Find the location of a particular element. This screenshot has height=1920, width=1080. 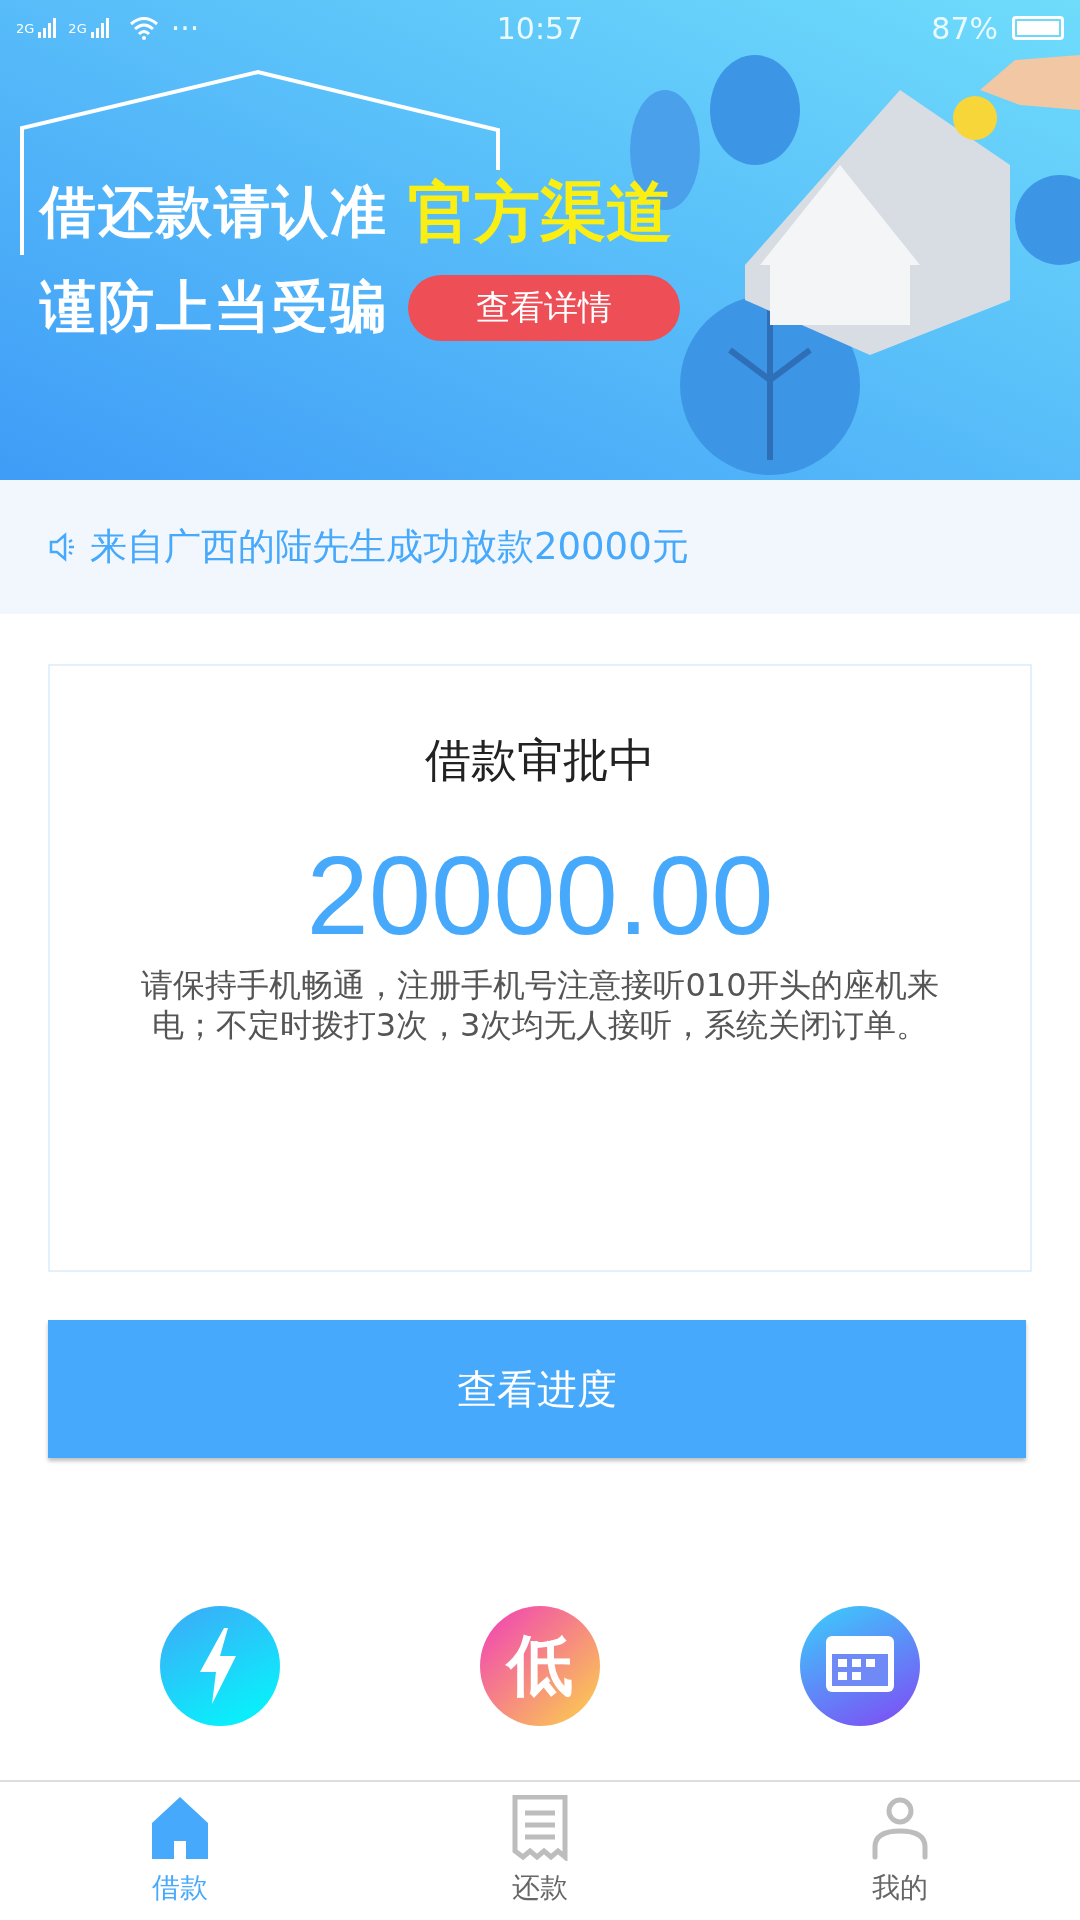

progress-button: 查看进度 is located at coordinates (537, 1389).